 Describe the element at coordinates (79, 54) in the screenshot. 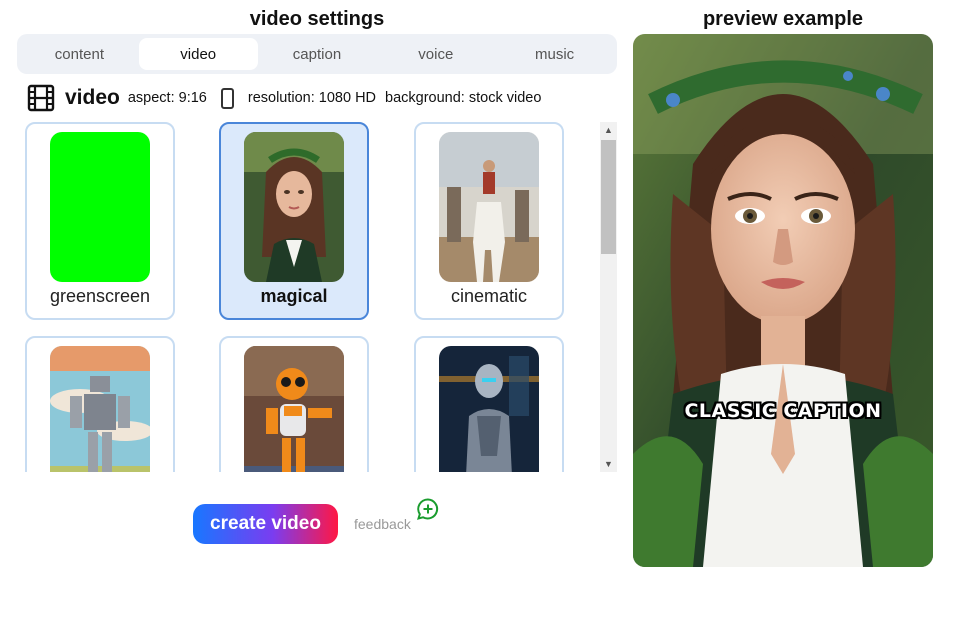

I see `tab-content: content` at that location.